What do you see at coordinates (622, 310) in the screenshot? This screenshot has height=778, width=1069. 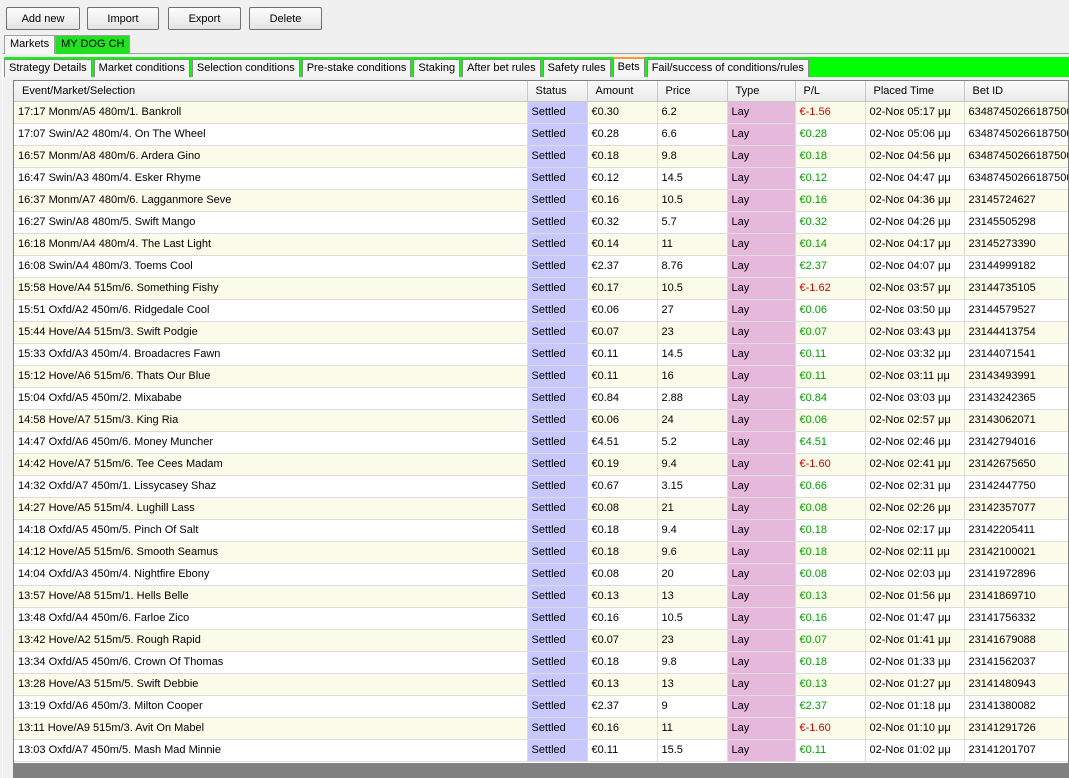 I see `amount-cell: €0.06` at bounding box center [622, 310].